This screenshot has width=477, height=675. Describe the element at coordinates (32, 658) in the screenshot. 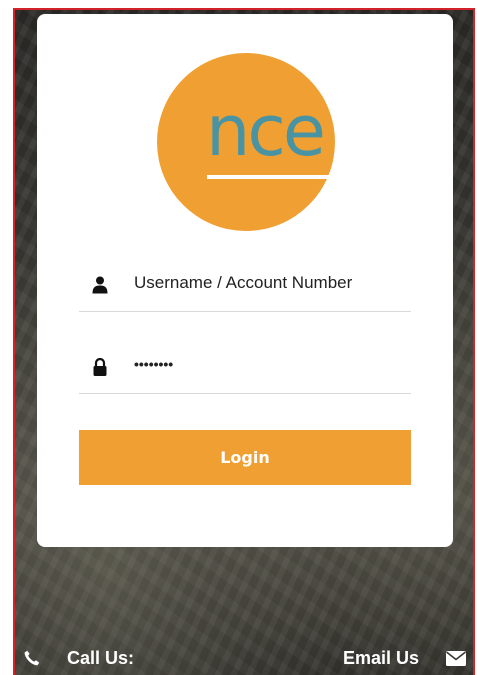

I see `phone-icon` at that location.